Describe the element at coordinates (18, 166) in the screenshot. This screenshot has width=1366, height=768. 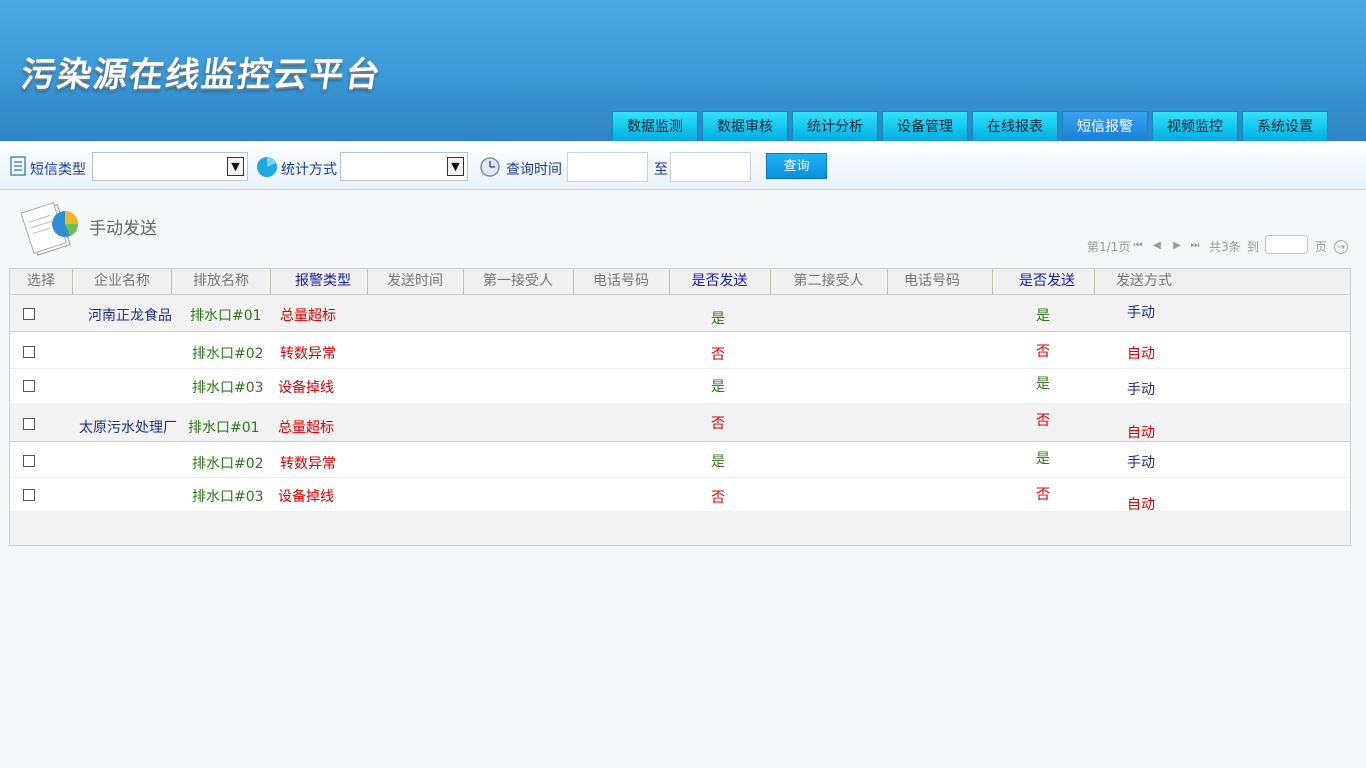
I see `document-icon` at that location.